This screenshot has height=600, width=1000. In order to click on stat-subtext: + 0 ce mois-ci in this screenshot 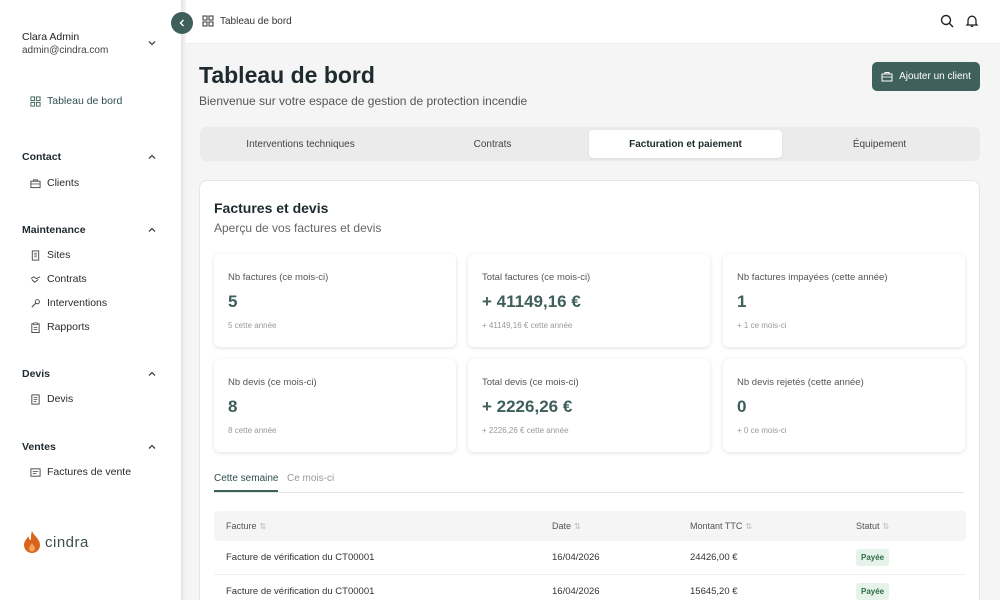, I will do `click(762, 430)`.